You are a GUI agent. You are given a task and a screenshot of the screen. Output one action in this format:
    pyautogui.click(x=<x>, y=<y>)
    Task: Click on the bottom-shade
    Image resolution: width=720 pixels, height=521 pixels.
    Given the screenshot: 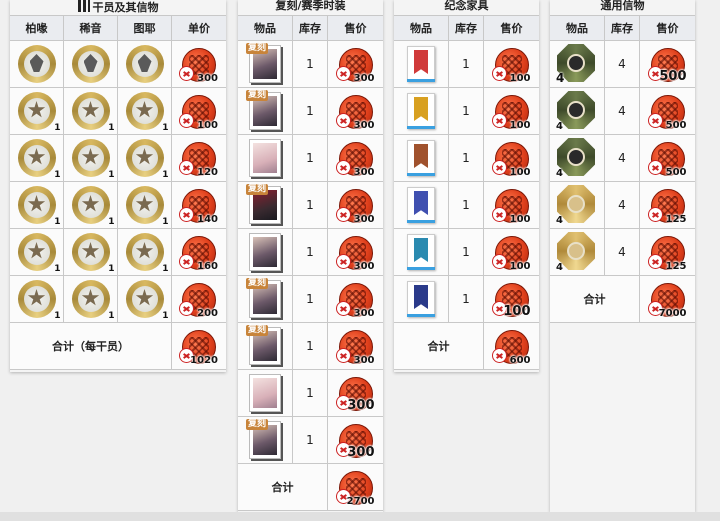 What is the action you would take?
    pyautogui.click(x=360, y=516)
    